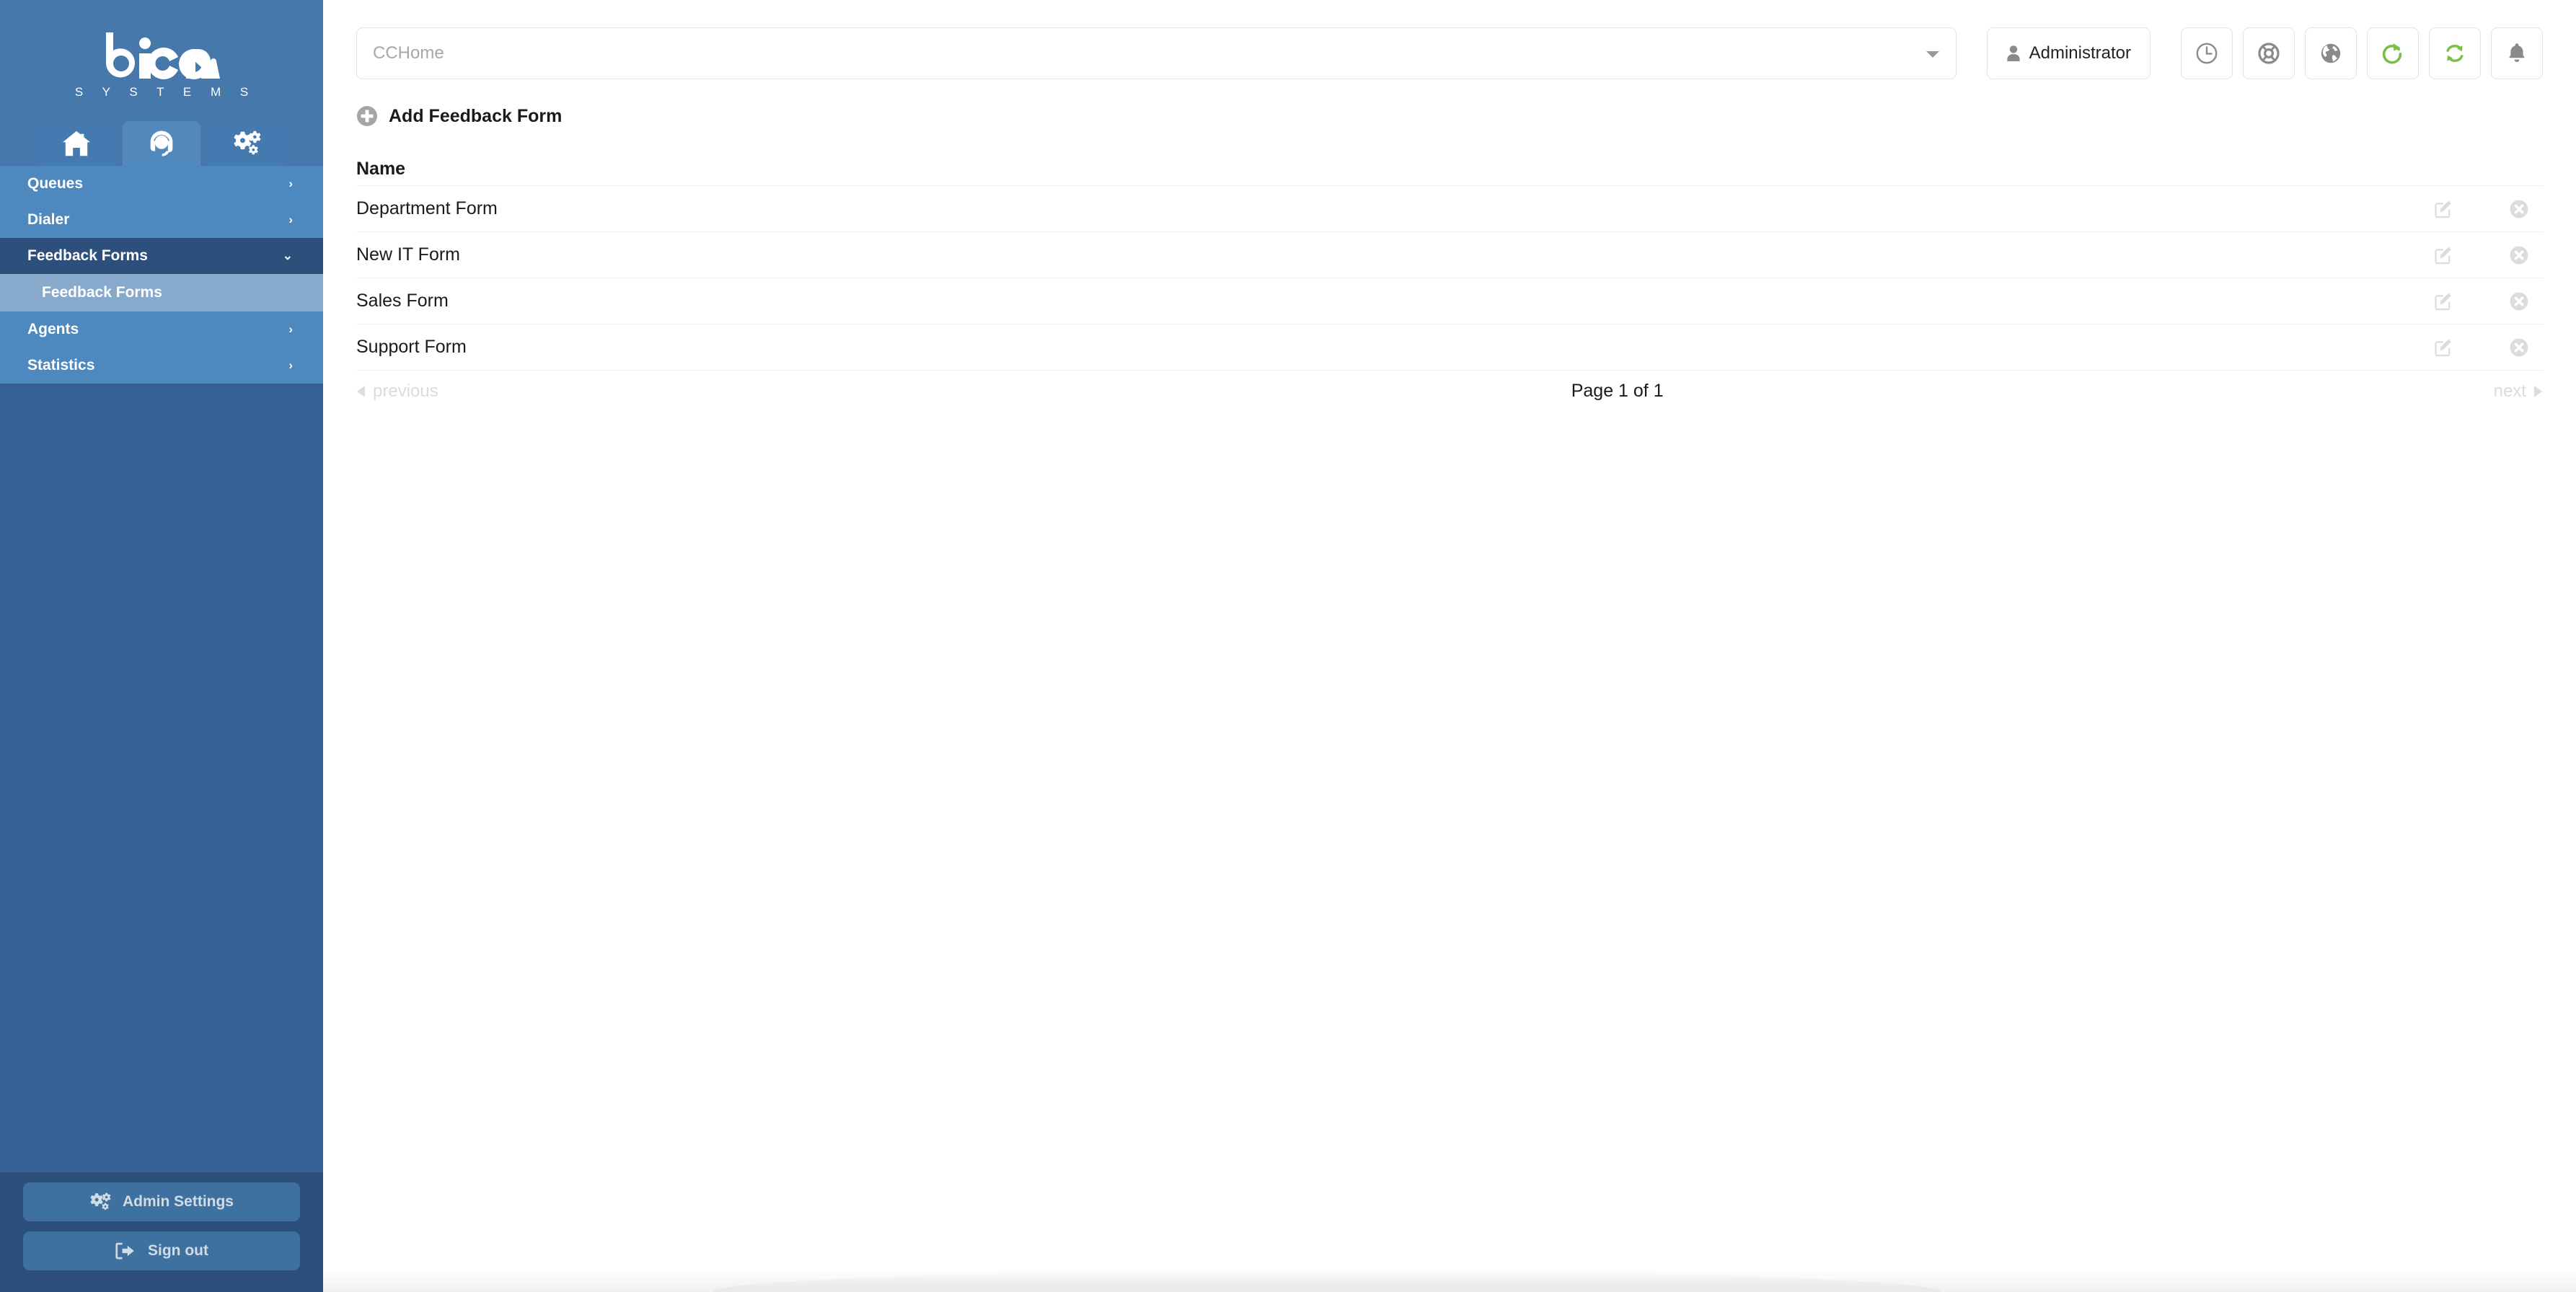 The height and width of the screenshot is (1292, 2576). I want to click on add-feedback-form-button: Add Feedback Form, so click(459, 116).